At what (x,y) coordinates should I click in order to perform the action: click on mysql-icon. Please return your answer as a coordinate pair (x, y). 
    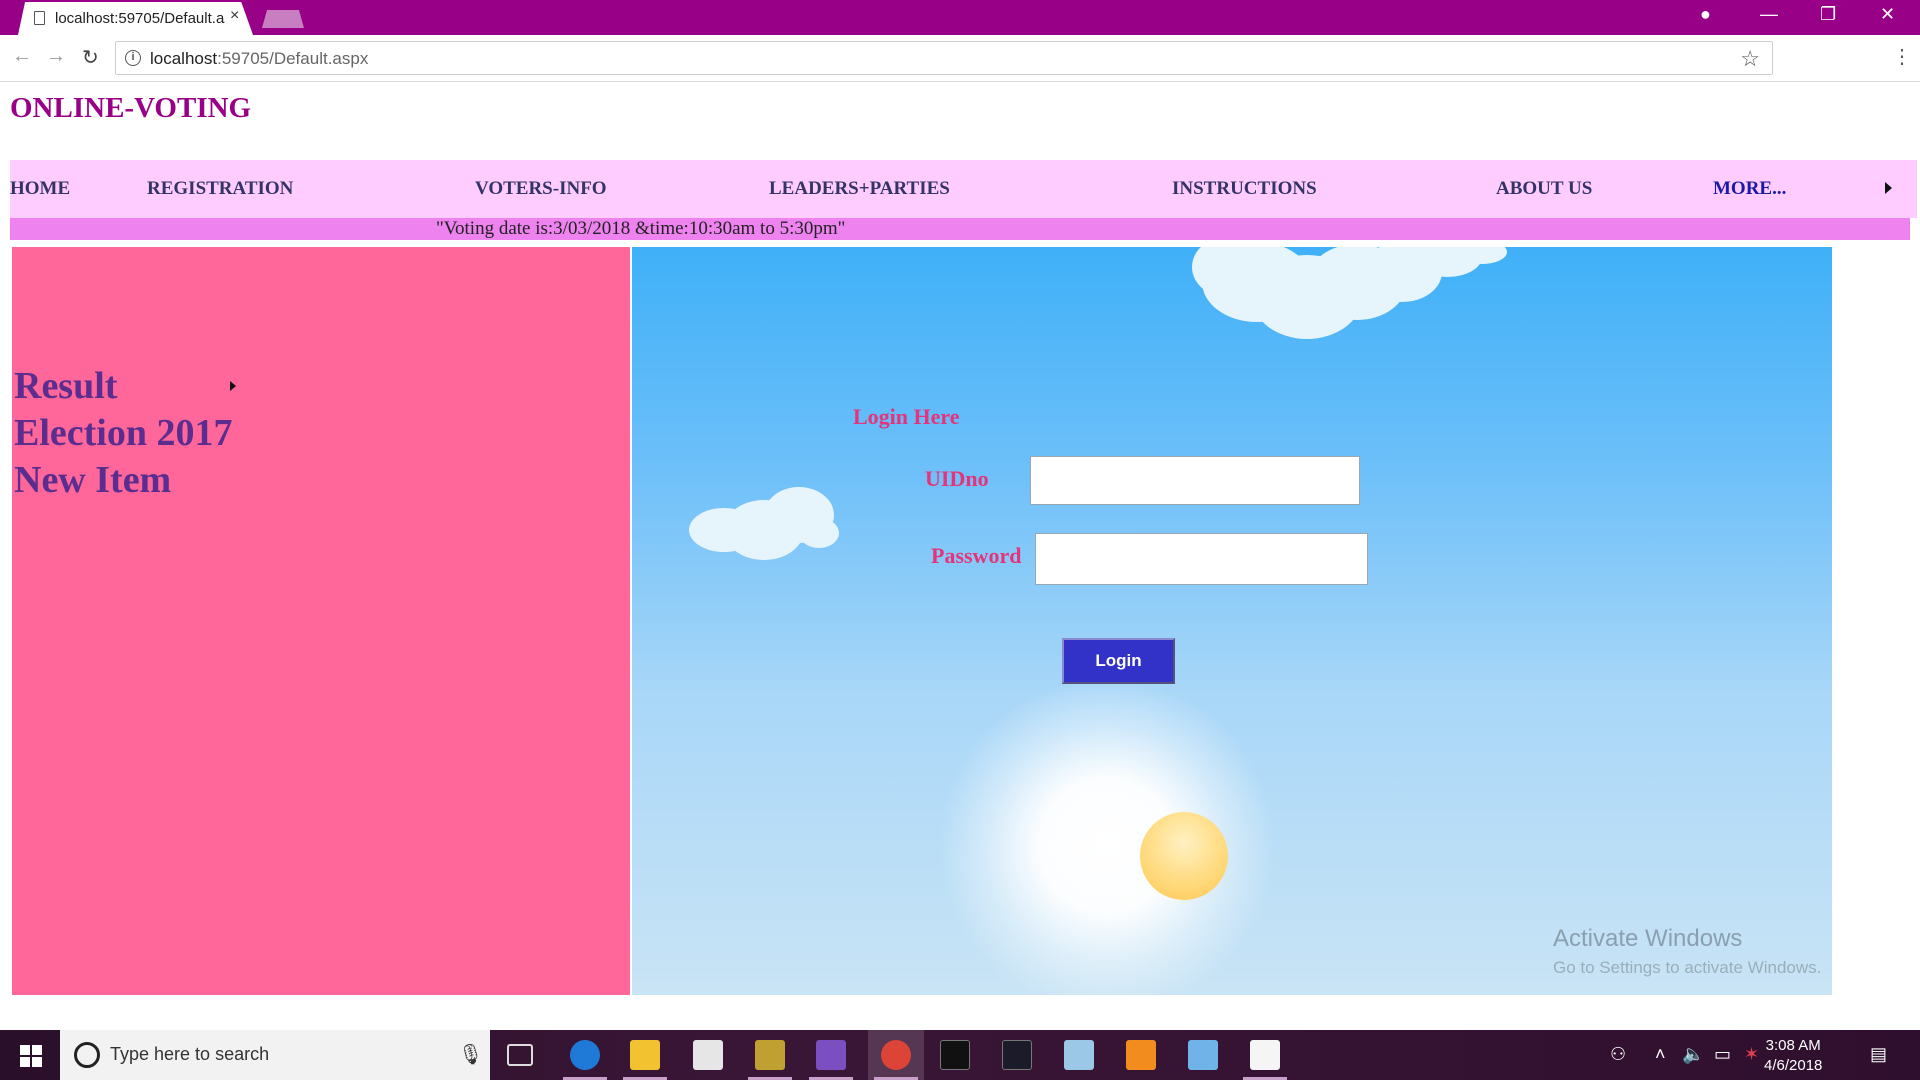
    Looking at the image, I should click on (1017, 1055).